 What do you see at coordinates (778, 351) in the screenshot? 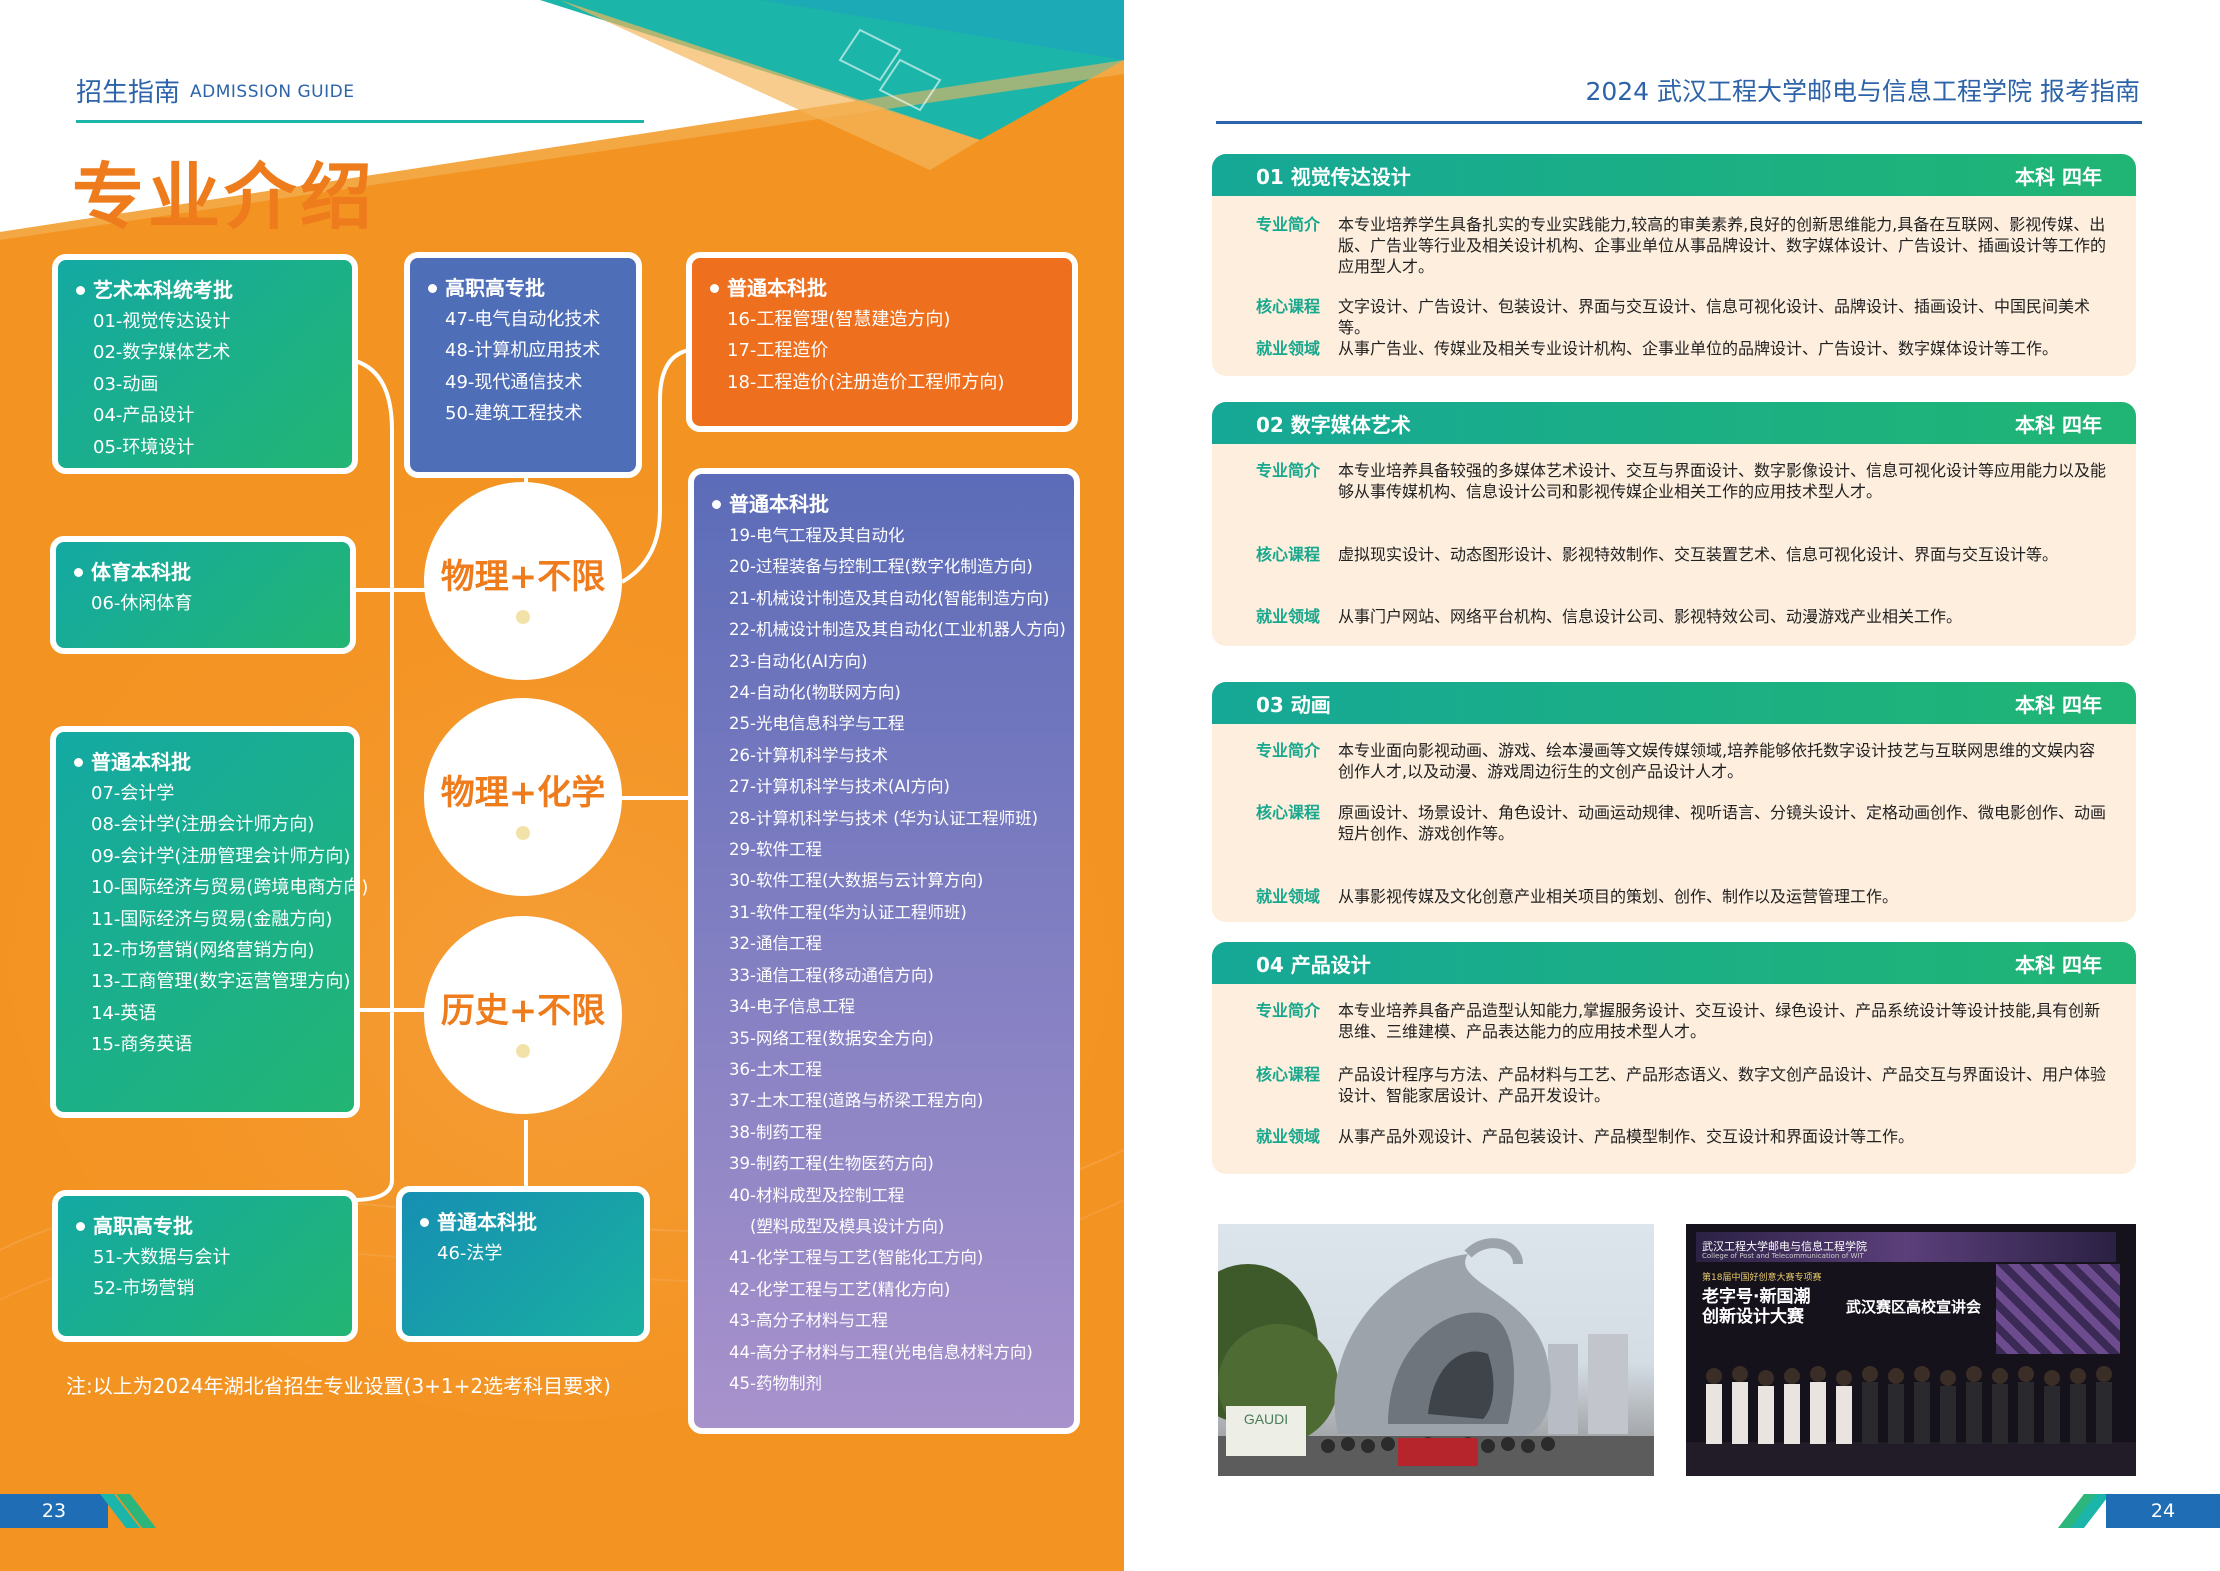
I see `list-item: 17-工程造价` at bounding box center [778, 351].